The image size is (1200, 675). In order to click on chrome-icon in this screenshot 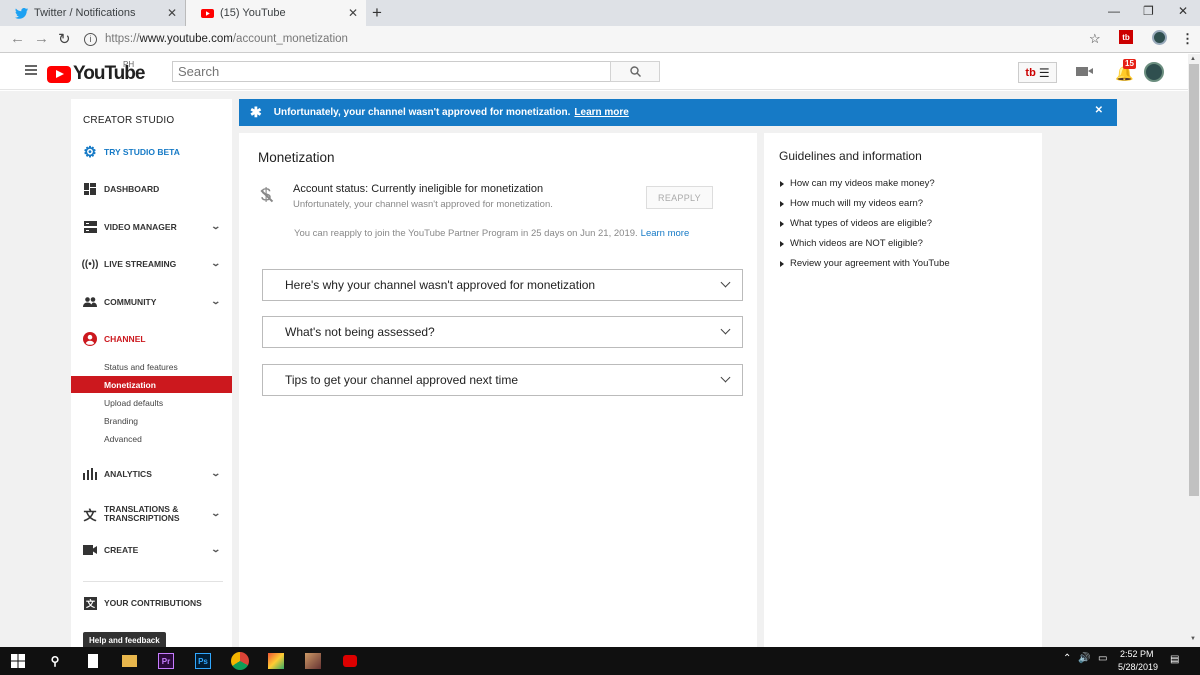, I will do `click(240, 661)`.